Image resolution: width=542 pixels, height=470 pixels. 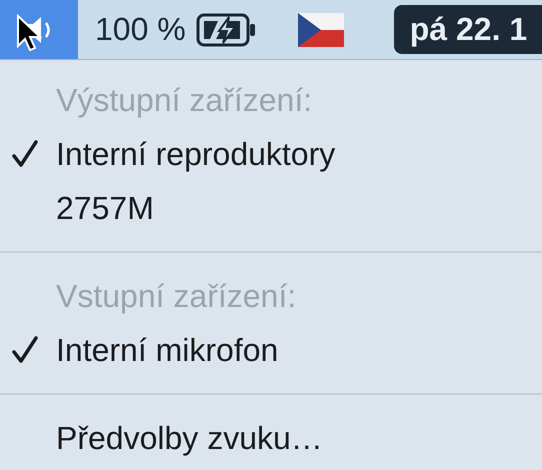 I want to click on section-header: Výstupní zařízení:, so click(x=184, y=100).